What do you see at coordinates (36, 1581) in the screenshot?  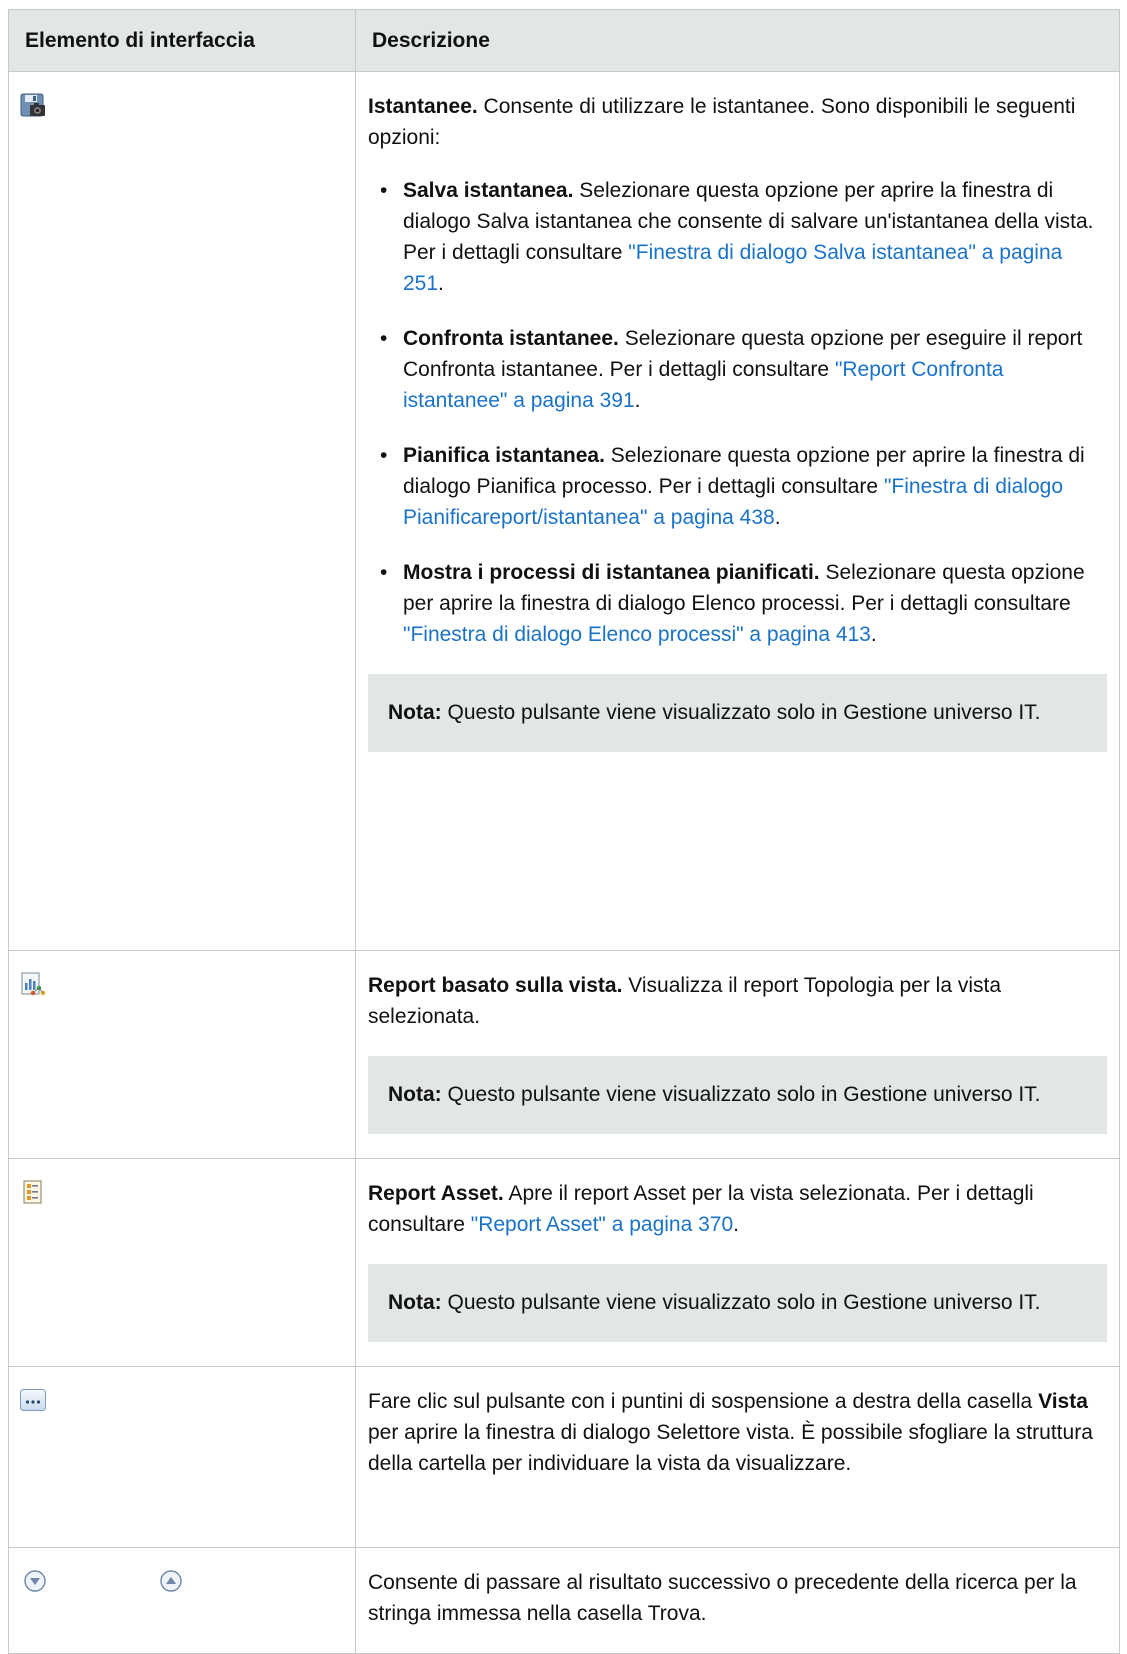 I see `find-next-icon` at bounding box center [36, 1581].